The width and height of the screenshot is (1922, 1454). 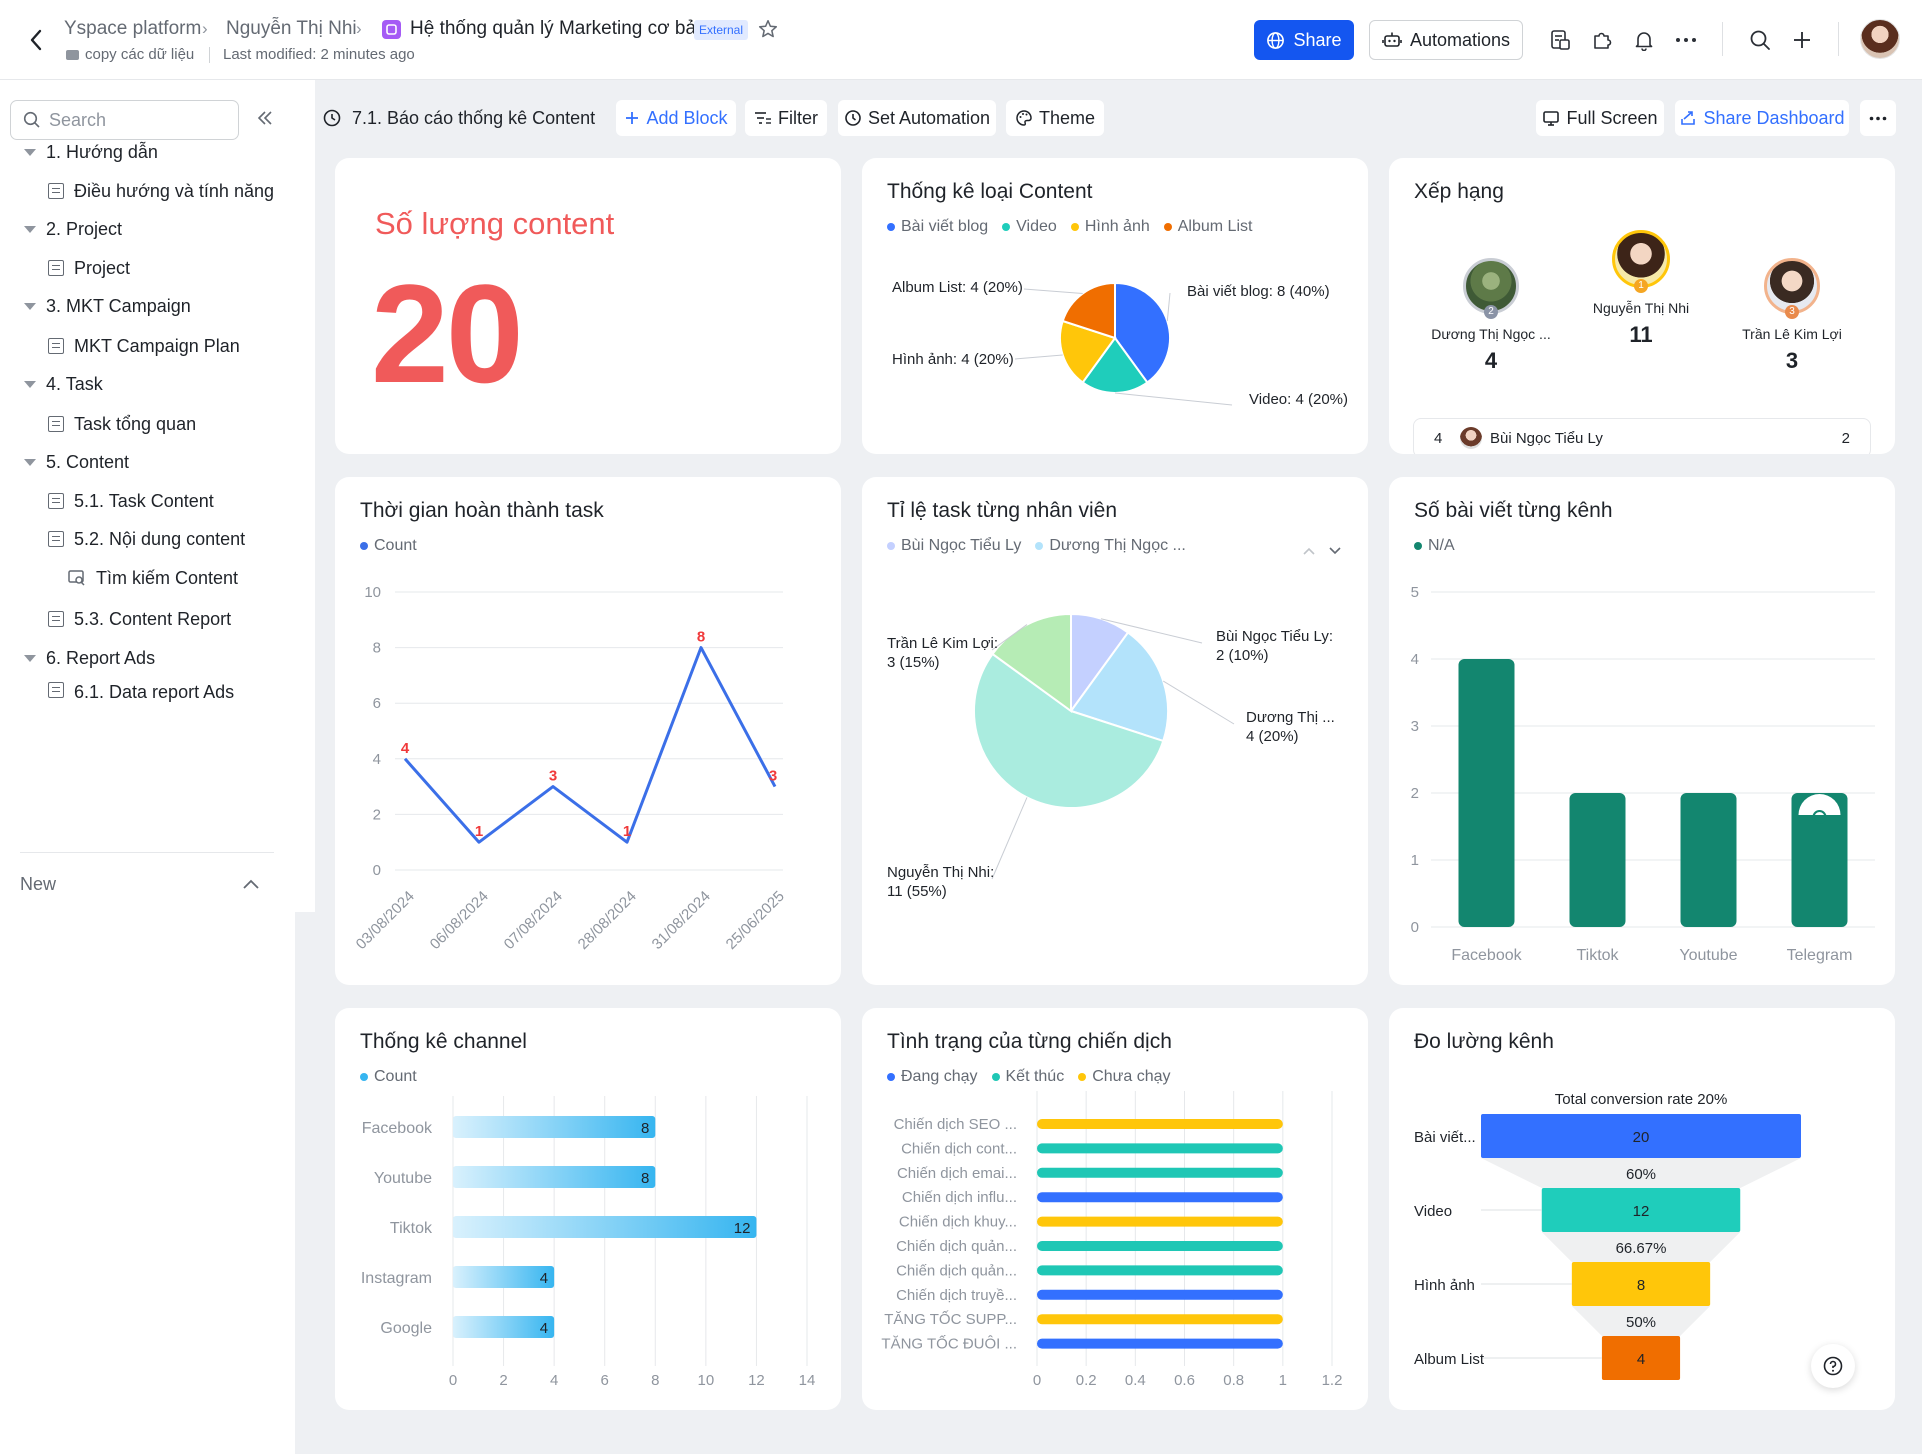 What do you see at coordinates (1446, 40) in the screenshot?
I see `automations-button: Automations` at bounding box center [1446, 40].